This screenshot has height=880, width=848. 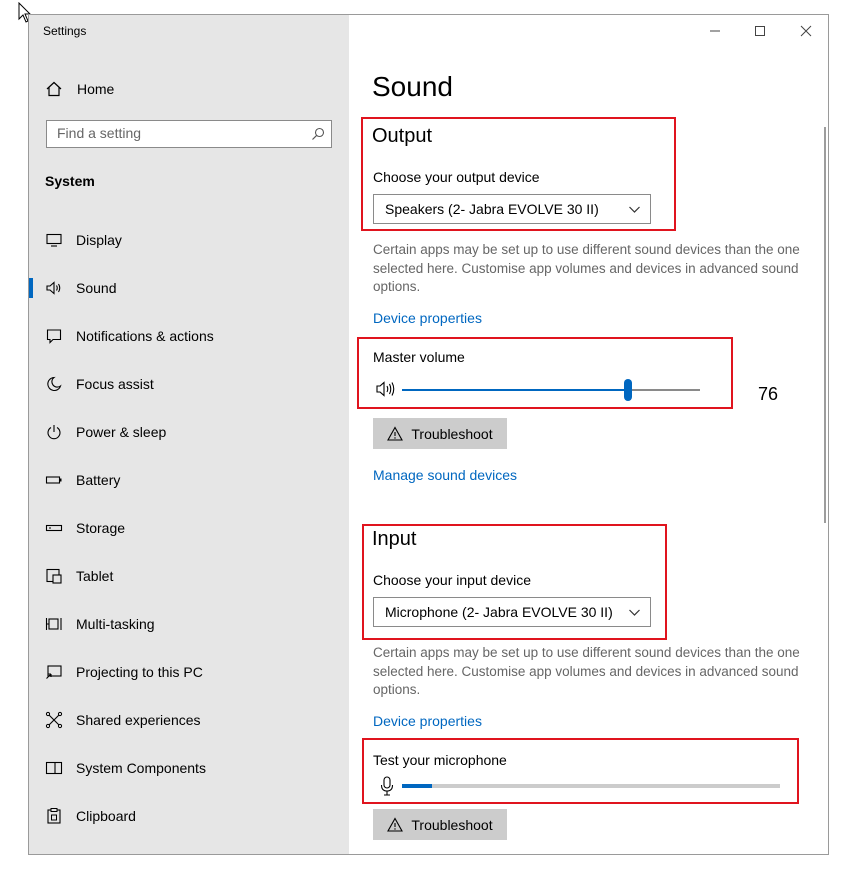 What do you see at coordinates (318, 134) in the screenshot?
I see `search-icon` at bounding box center [318, 134].